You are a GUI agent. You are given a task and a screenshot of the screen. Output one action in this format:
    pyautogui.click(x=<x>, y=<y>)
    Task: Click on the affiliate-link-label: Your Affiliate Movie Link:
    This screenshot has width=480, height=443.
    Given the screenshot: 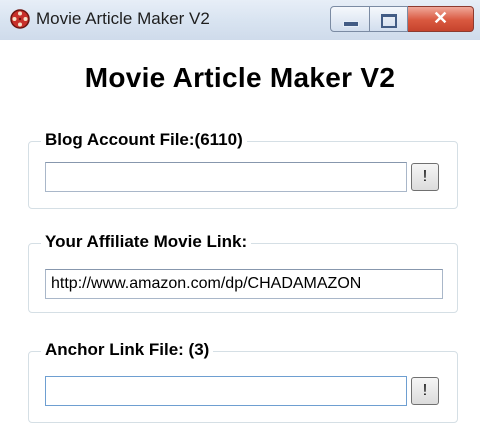 What is the action you would take?
    pyautogui.click(x=146, y=242)
    